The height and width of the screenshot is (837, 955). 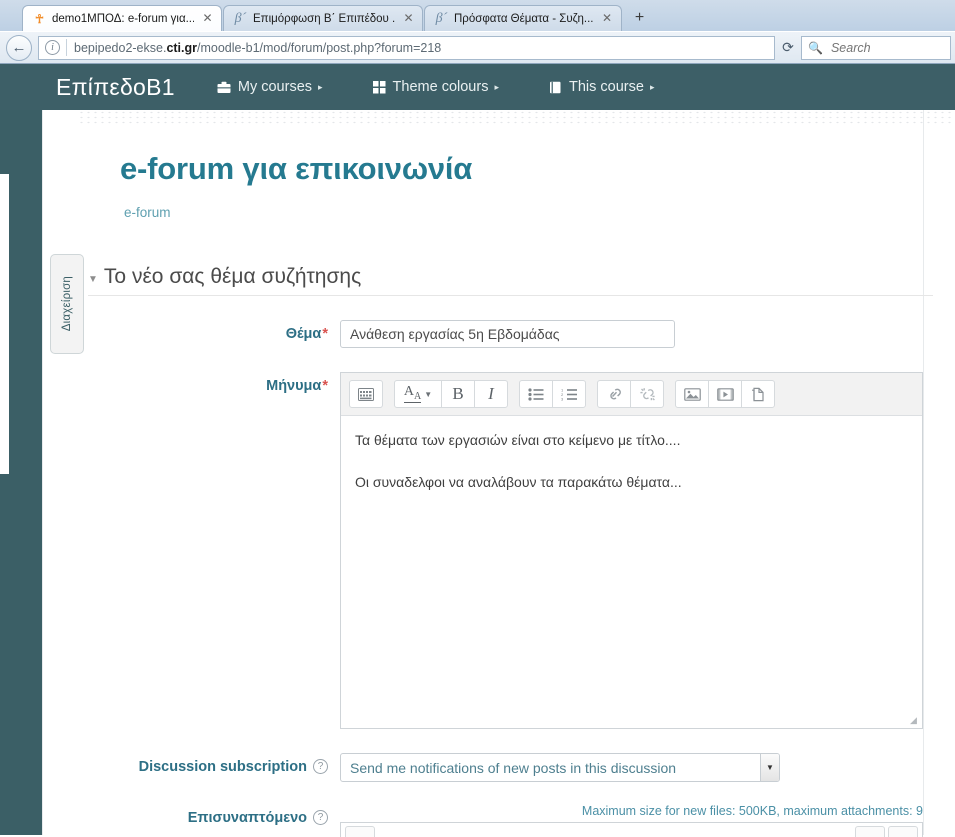 What do you see at coordinates (209, 331) in the screenshot?
I see `subject-label: Θέμα*` at bounding box center [209, 331].